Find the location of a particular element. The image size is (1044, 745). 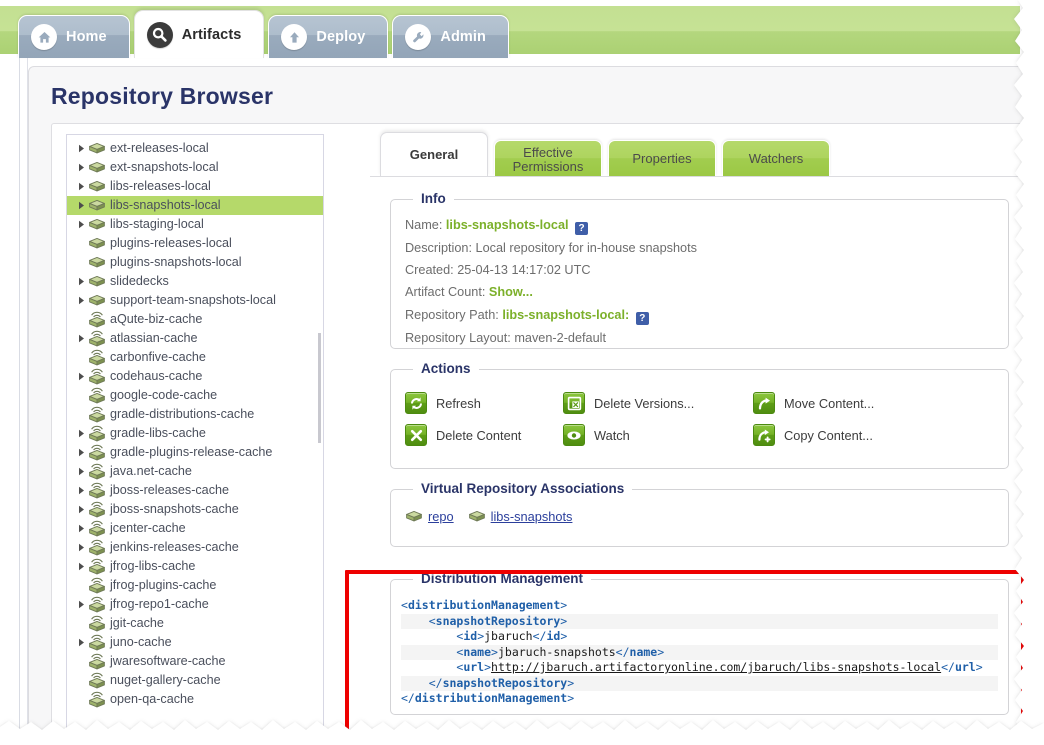

help-icon-name: ? is located at coordinates (582, 228).